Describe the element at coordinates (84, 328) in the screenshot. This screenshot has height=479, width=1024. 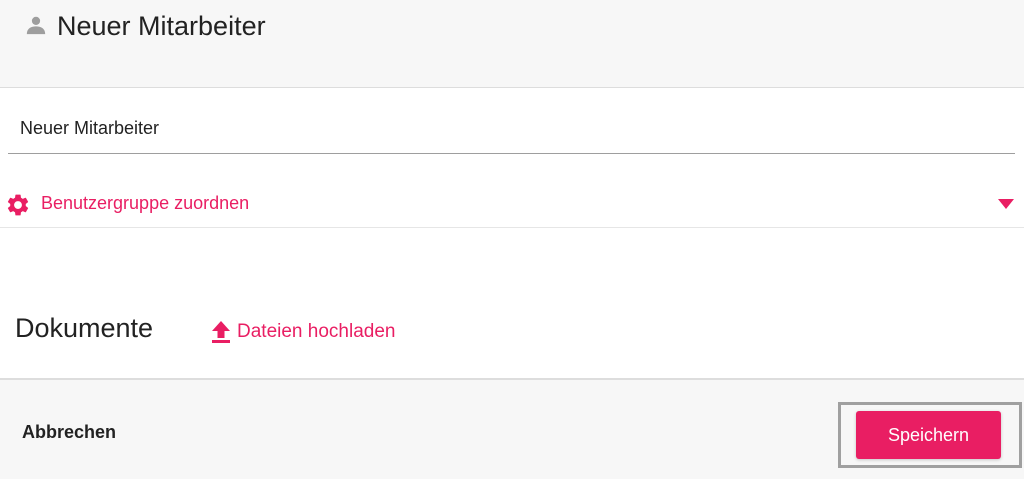
I see `documents-heading: Dokumente` at that location.